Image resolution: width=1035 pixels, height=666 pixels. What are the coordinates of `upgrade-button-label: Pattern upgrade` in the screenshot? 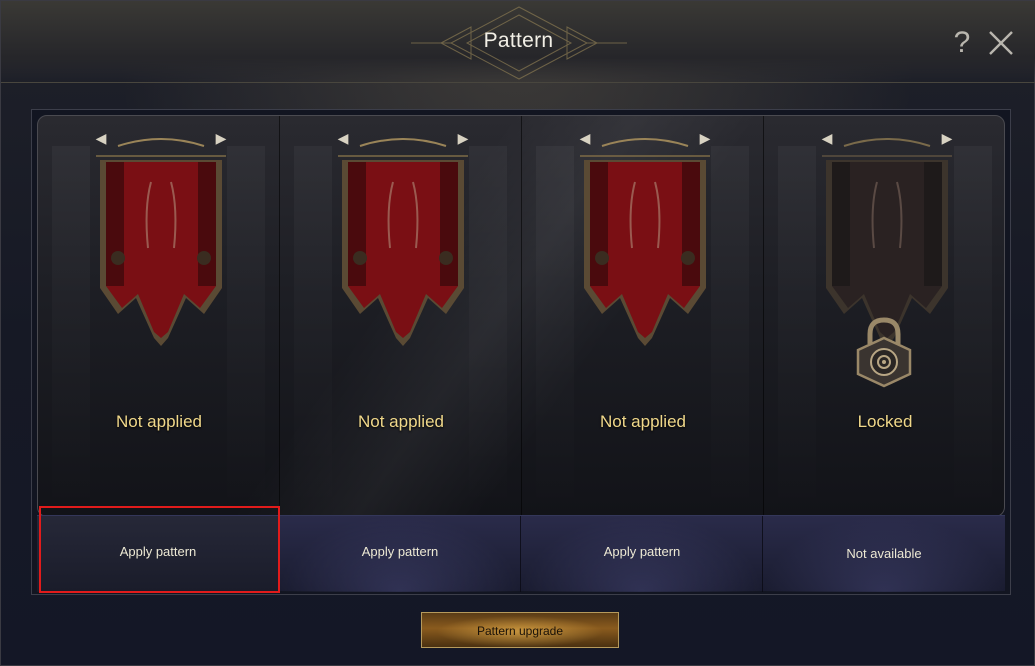 It's located at (520, 631).